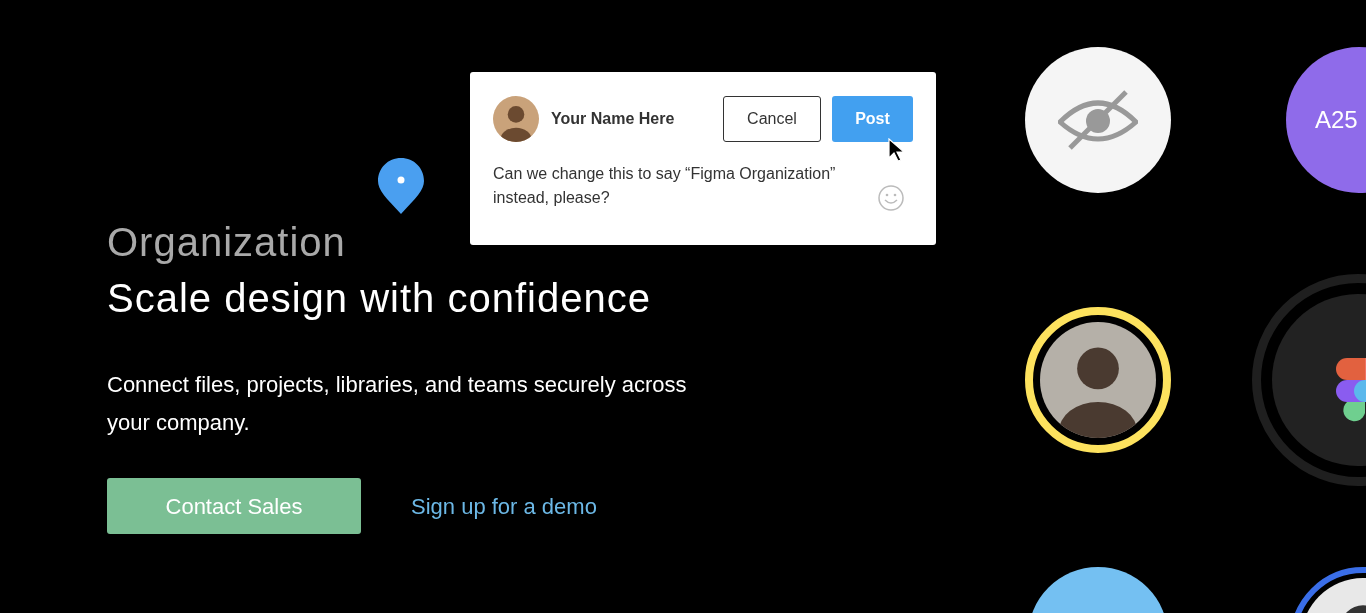 This screenshot has width=1366, height=613. I want to click on eye-off-icon, so click(1098, 120).